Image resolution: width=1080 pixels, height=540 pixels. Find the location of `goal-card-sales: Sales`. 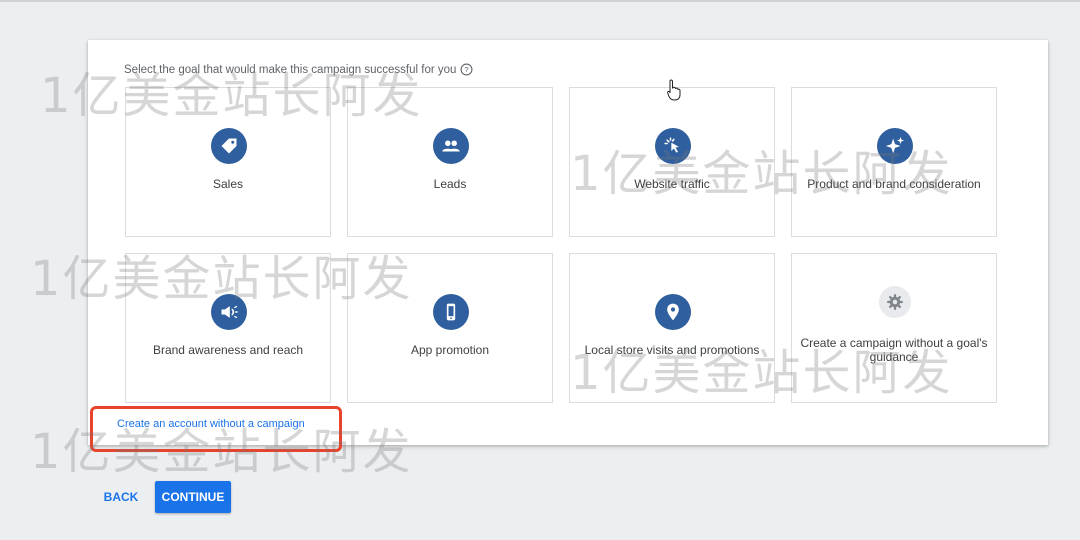

goal-card-sales: Sales is located at coordinates (228, 162).